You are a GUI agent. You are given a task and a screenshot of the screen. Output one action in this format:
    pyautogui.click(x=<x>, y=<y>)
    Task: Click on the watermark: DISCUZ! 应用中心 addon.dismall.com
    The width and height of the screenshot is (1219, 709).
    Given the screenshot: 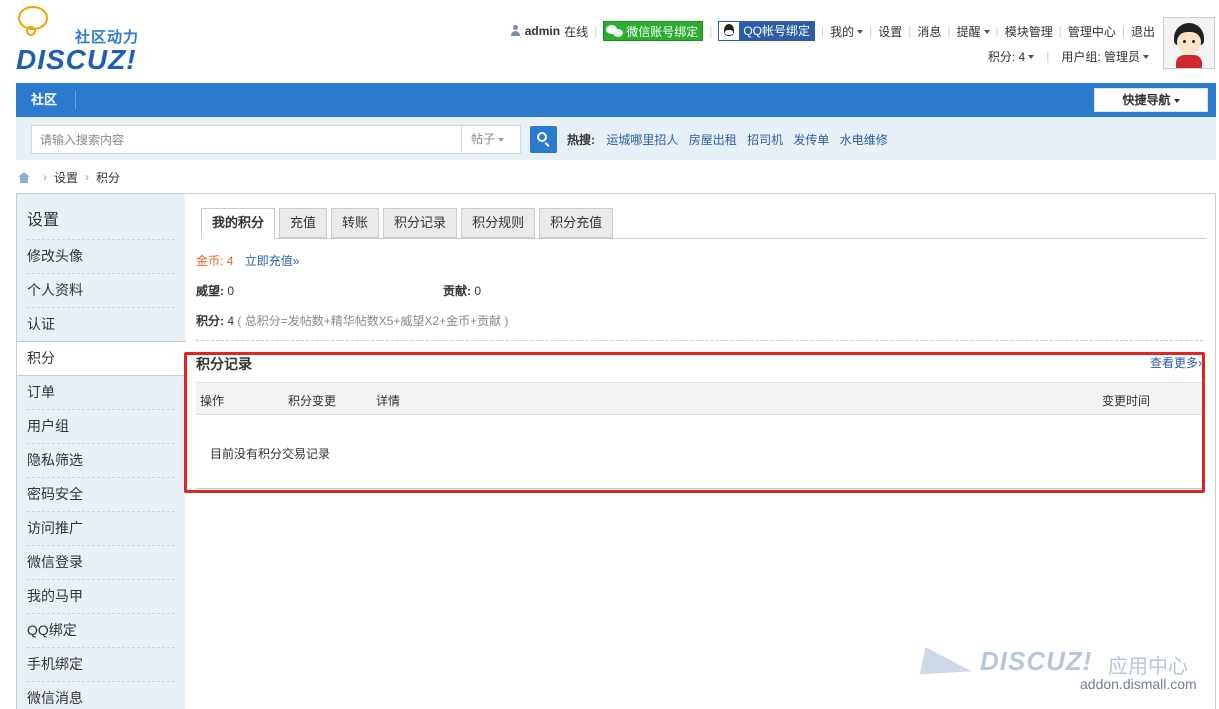 What is the action you would take?
    pyautogui.click(x=1064, y=674)
    